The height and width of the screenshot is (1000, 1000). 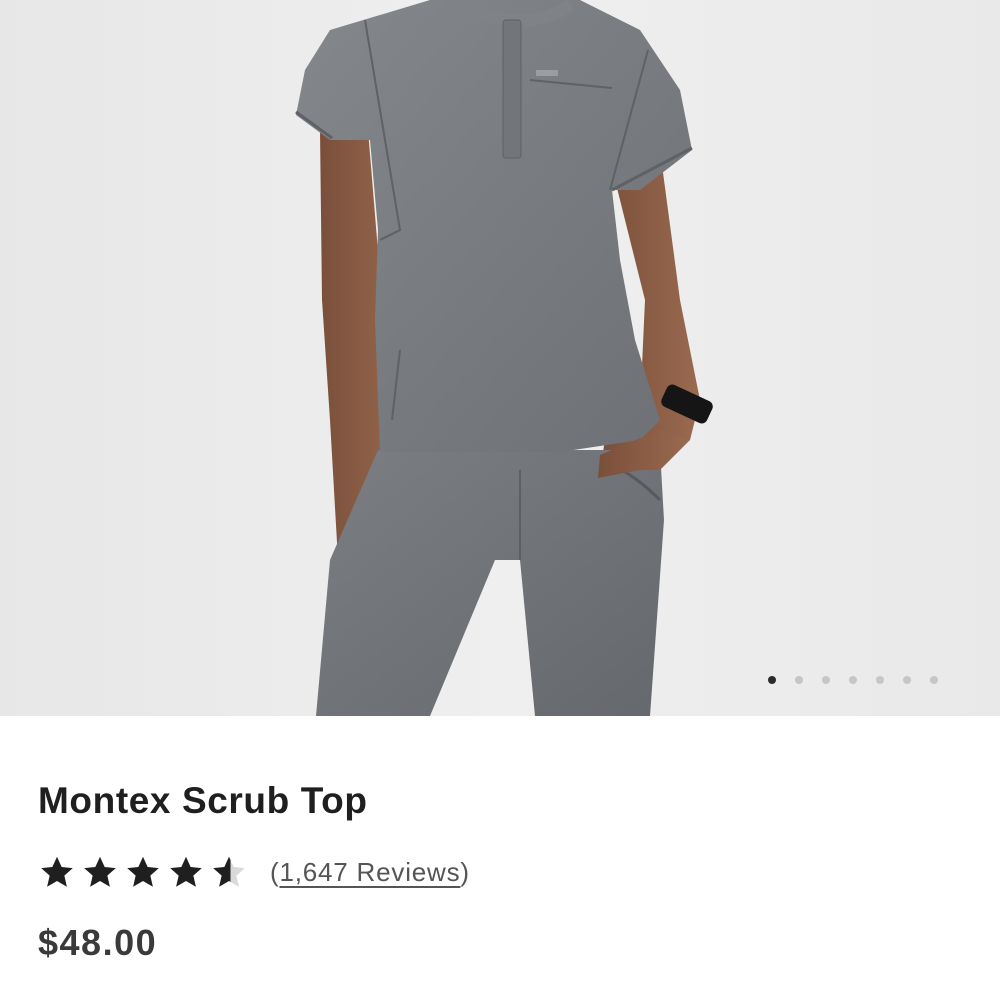 I want to click on reviews-close-paren: ), so click(x=465, y=871).